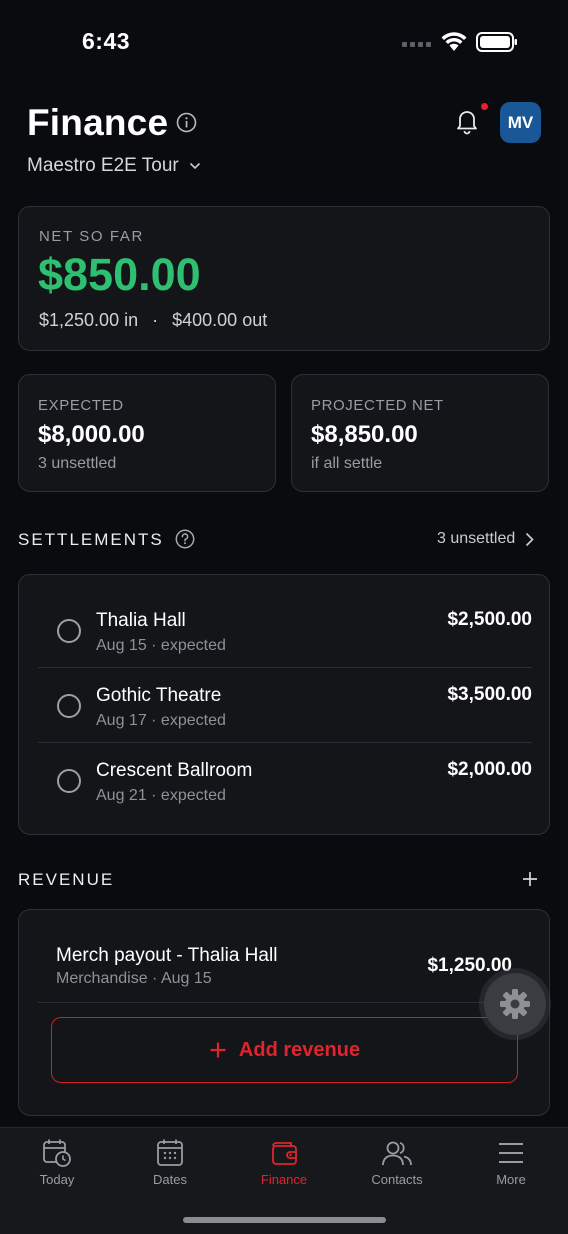 The image size is (568, 1234). I want to click on expected-label: EXPECTED, so click(81, 405).